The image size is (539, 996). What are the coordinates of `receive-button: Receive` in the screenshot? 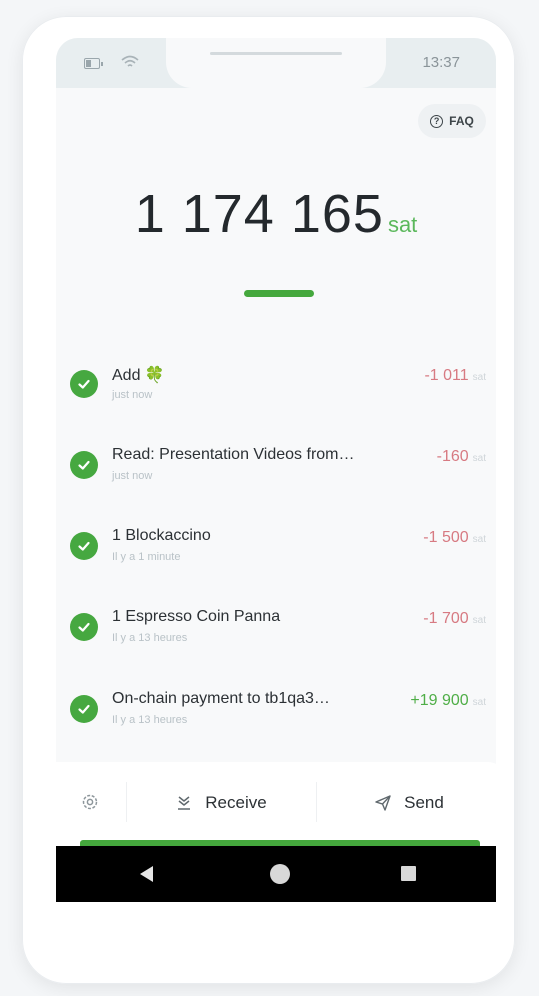 It's located at (221, 803).